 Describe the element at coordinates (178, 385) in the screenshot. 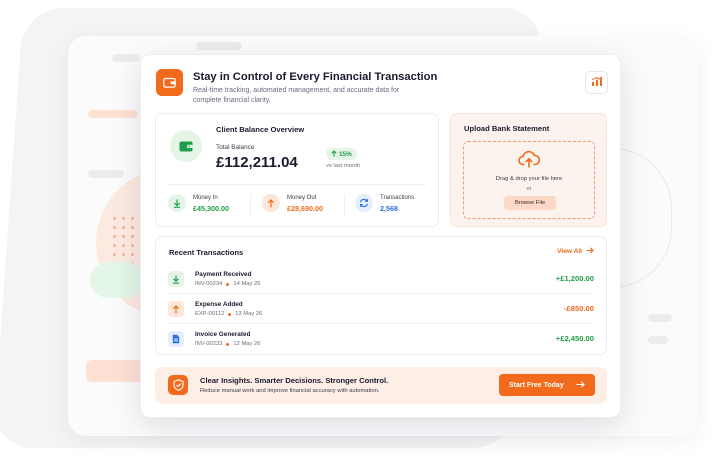

I see `shield-check-icon` at that location.